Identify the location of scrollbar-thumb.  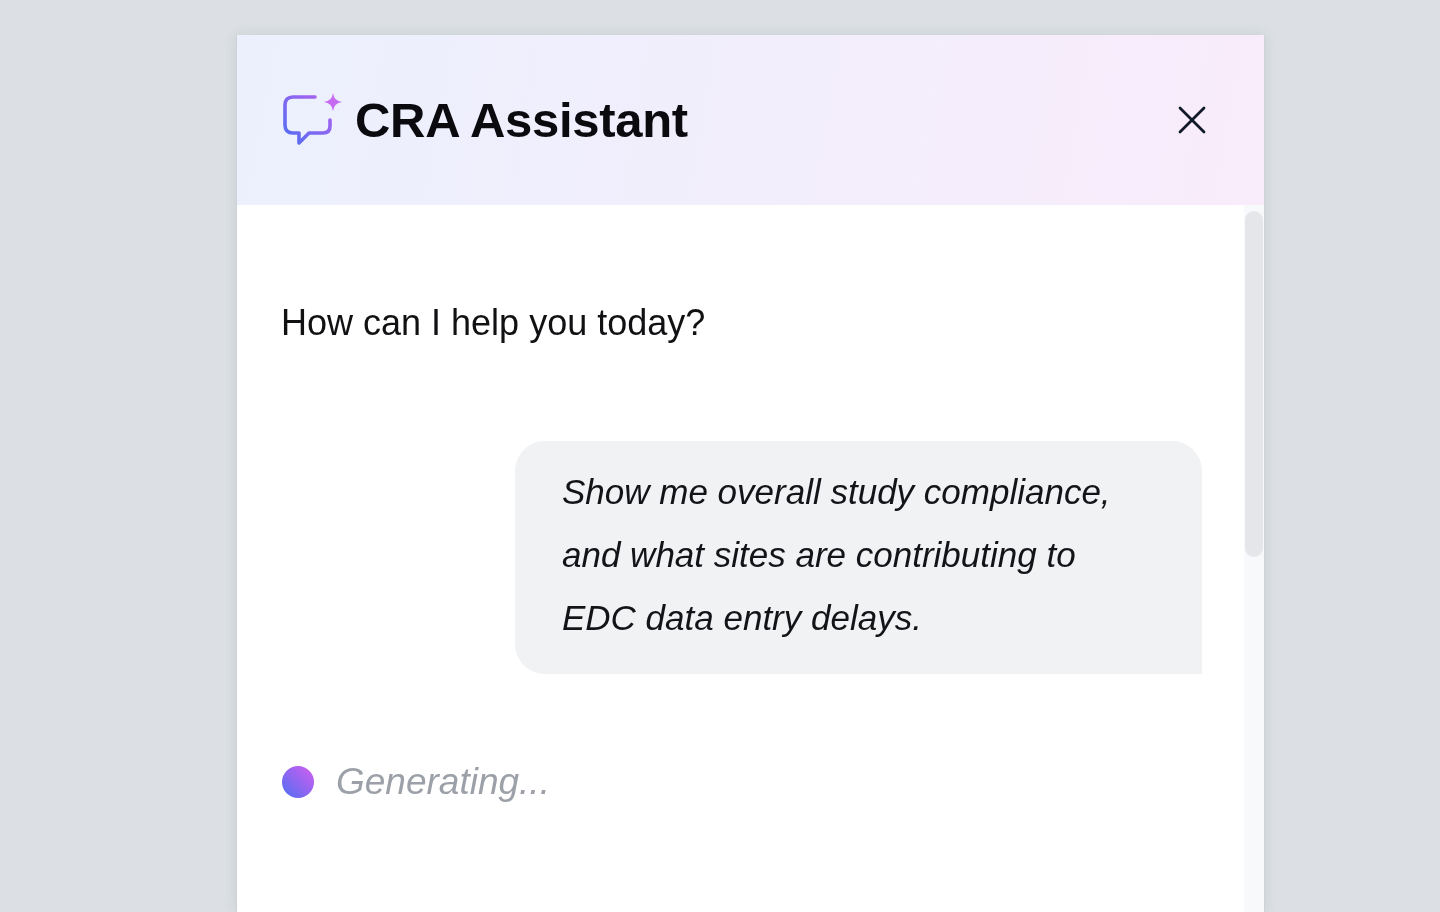
(1254, 384).